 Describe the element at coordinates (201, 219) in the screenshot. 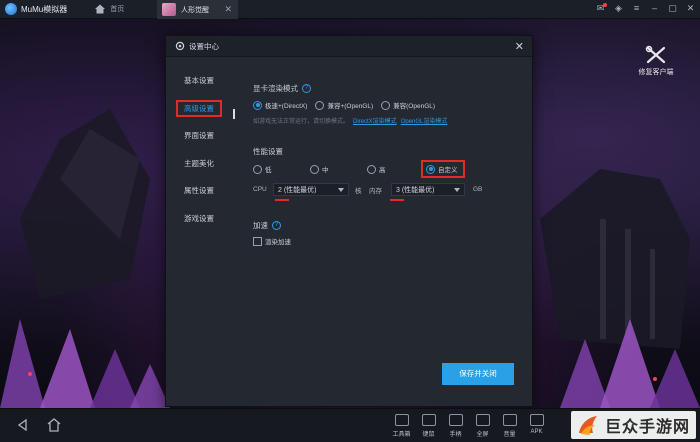

I see `sidebar-item-game: 游戏设置` at that location.